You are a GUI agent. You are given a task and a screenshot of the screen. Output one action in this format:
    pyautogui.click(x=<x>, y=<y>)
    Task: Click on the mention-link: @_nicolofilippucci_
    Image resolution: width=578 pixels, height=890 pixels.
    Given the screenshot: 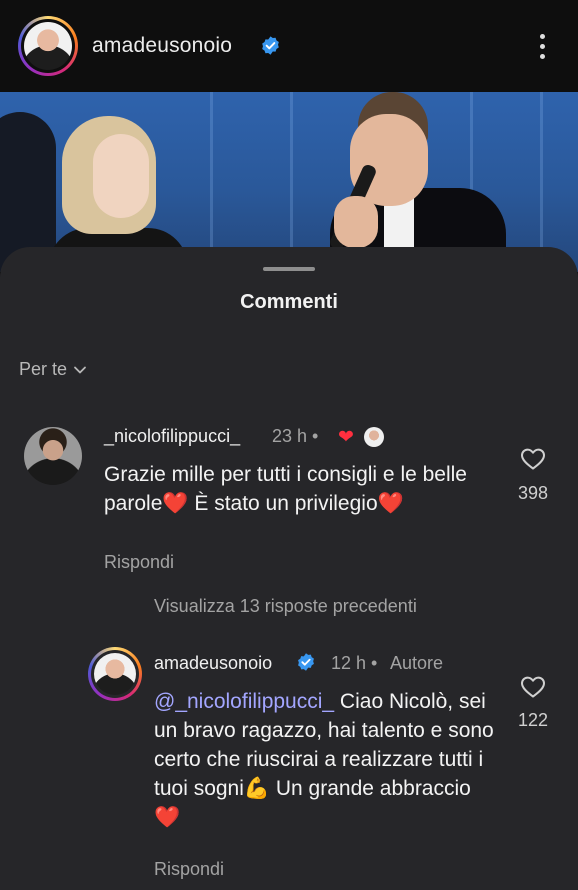 What is the action you would take?
    pyautogui.click(x=244, y=701)
    